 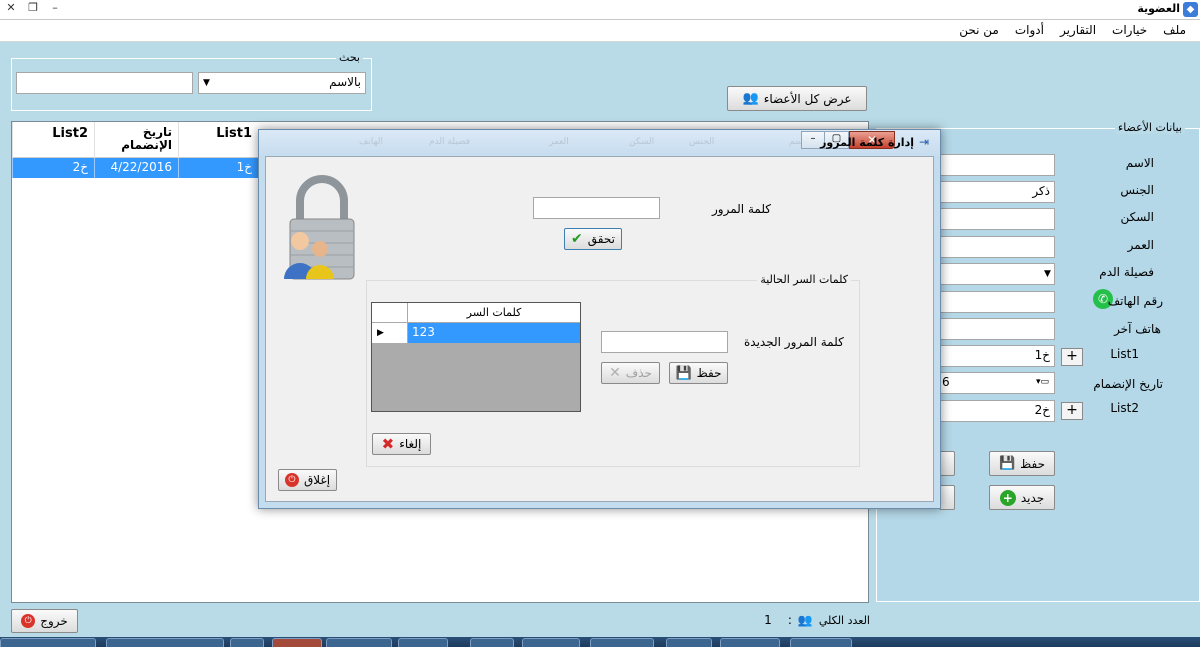 What do you see at coordinates (709, 373) in the screenshot?
I see `save-password-label: حفظ` at bounding box center [709, 373].